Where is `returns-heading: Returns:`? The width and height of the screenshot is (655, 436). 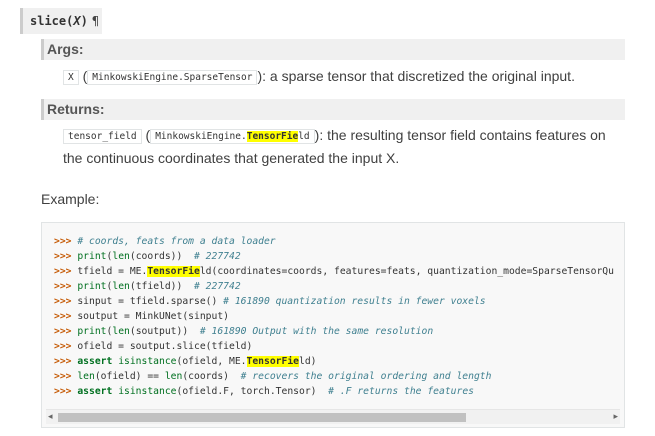 returns-heading: Returns: is located at coordinates (333, 109).